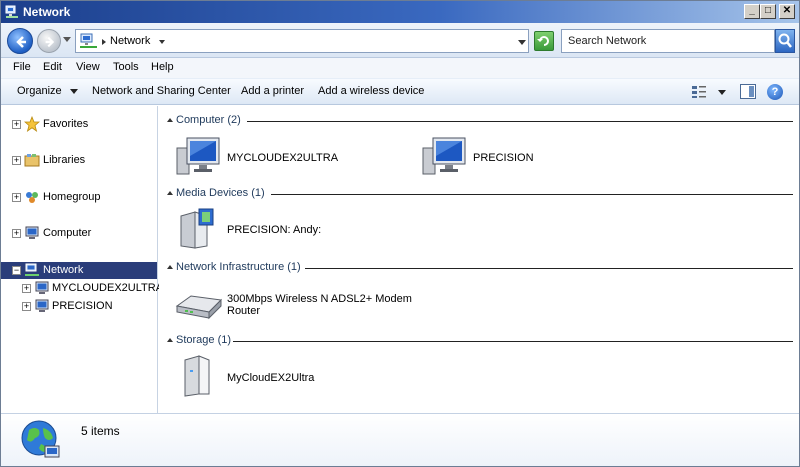 The width and height of the screenshot is (800, 467). I want to click on menu-edit: Edit, so click(52, 67).